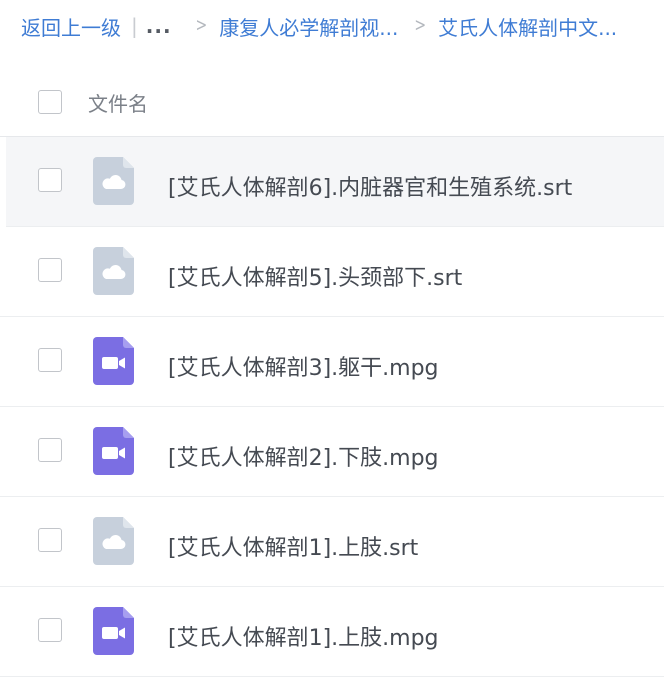  I want to click on file-row: [艾氏人体解剖1].上肢.mpg, so click(332, 632).